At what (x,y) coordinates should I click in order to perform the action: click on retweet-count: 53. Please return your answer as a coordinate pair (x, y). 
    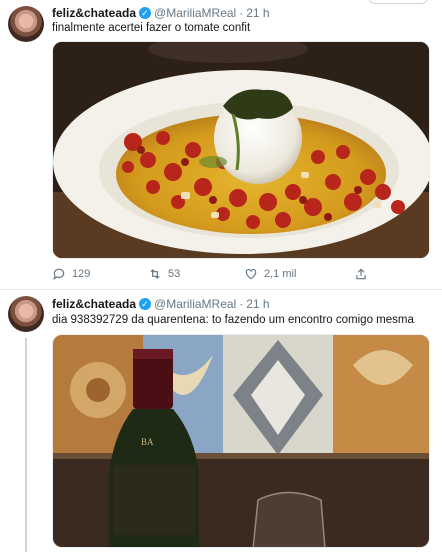
    Looking at the image, I should click on (174, 274).